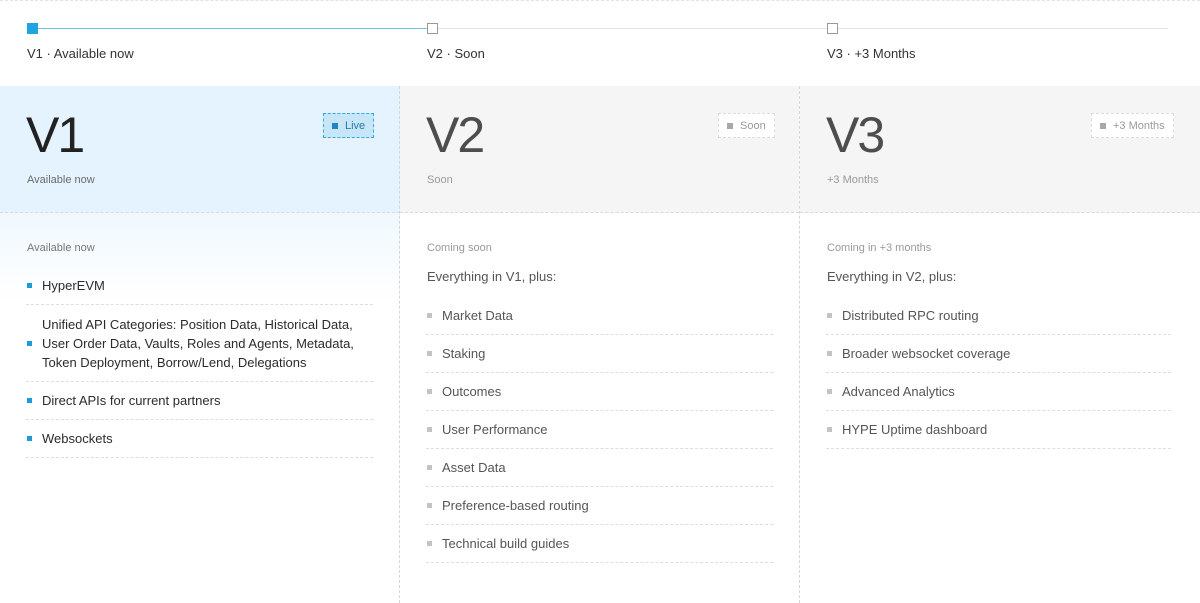 Image resolution: width=1200 pixels, height=603 pixels. Describe the element at coordinates (1139, 125) in the screenshot. I see `badge-label: +3 Months` at that location.